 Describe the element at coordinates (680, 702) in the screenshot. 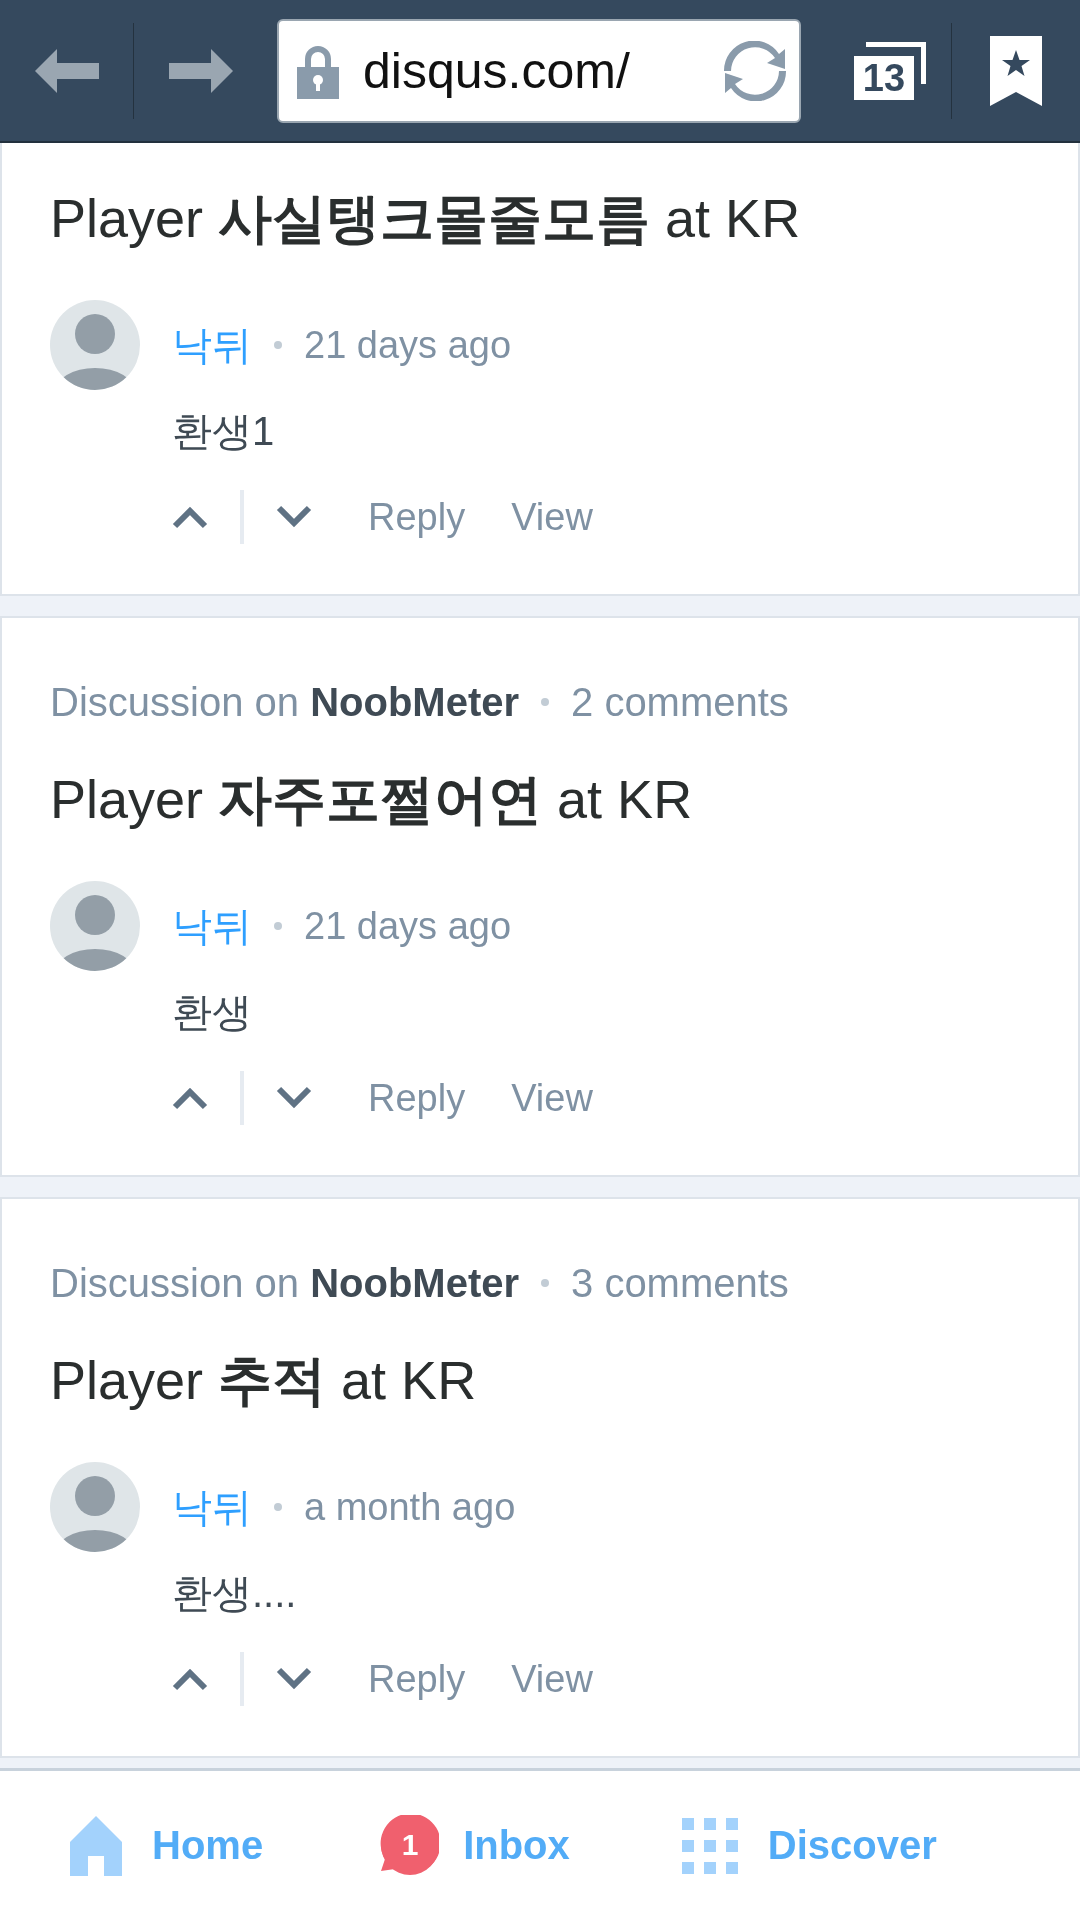

I see `comment-count: 2 comments` at that location.